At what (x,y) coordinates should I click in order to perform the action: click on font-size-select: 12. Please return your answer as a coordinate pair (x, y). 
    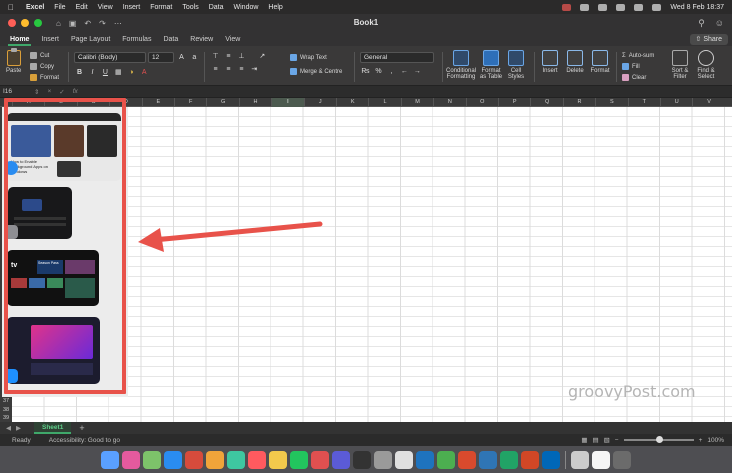
    Looking at the image, I should click on (160, 57).